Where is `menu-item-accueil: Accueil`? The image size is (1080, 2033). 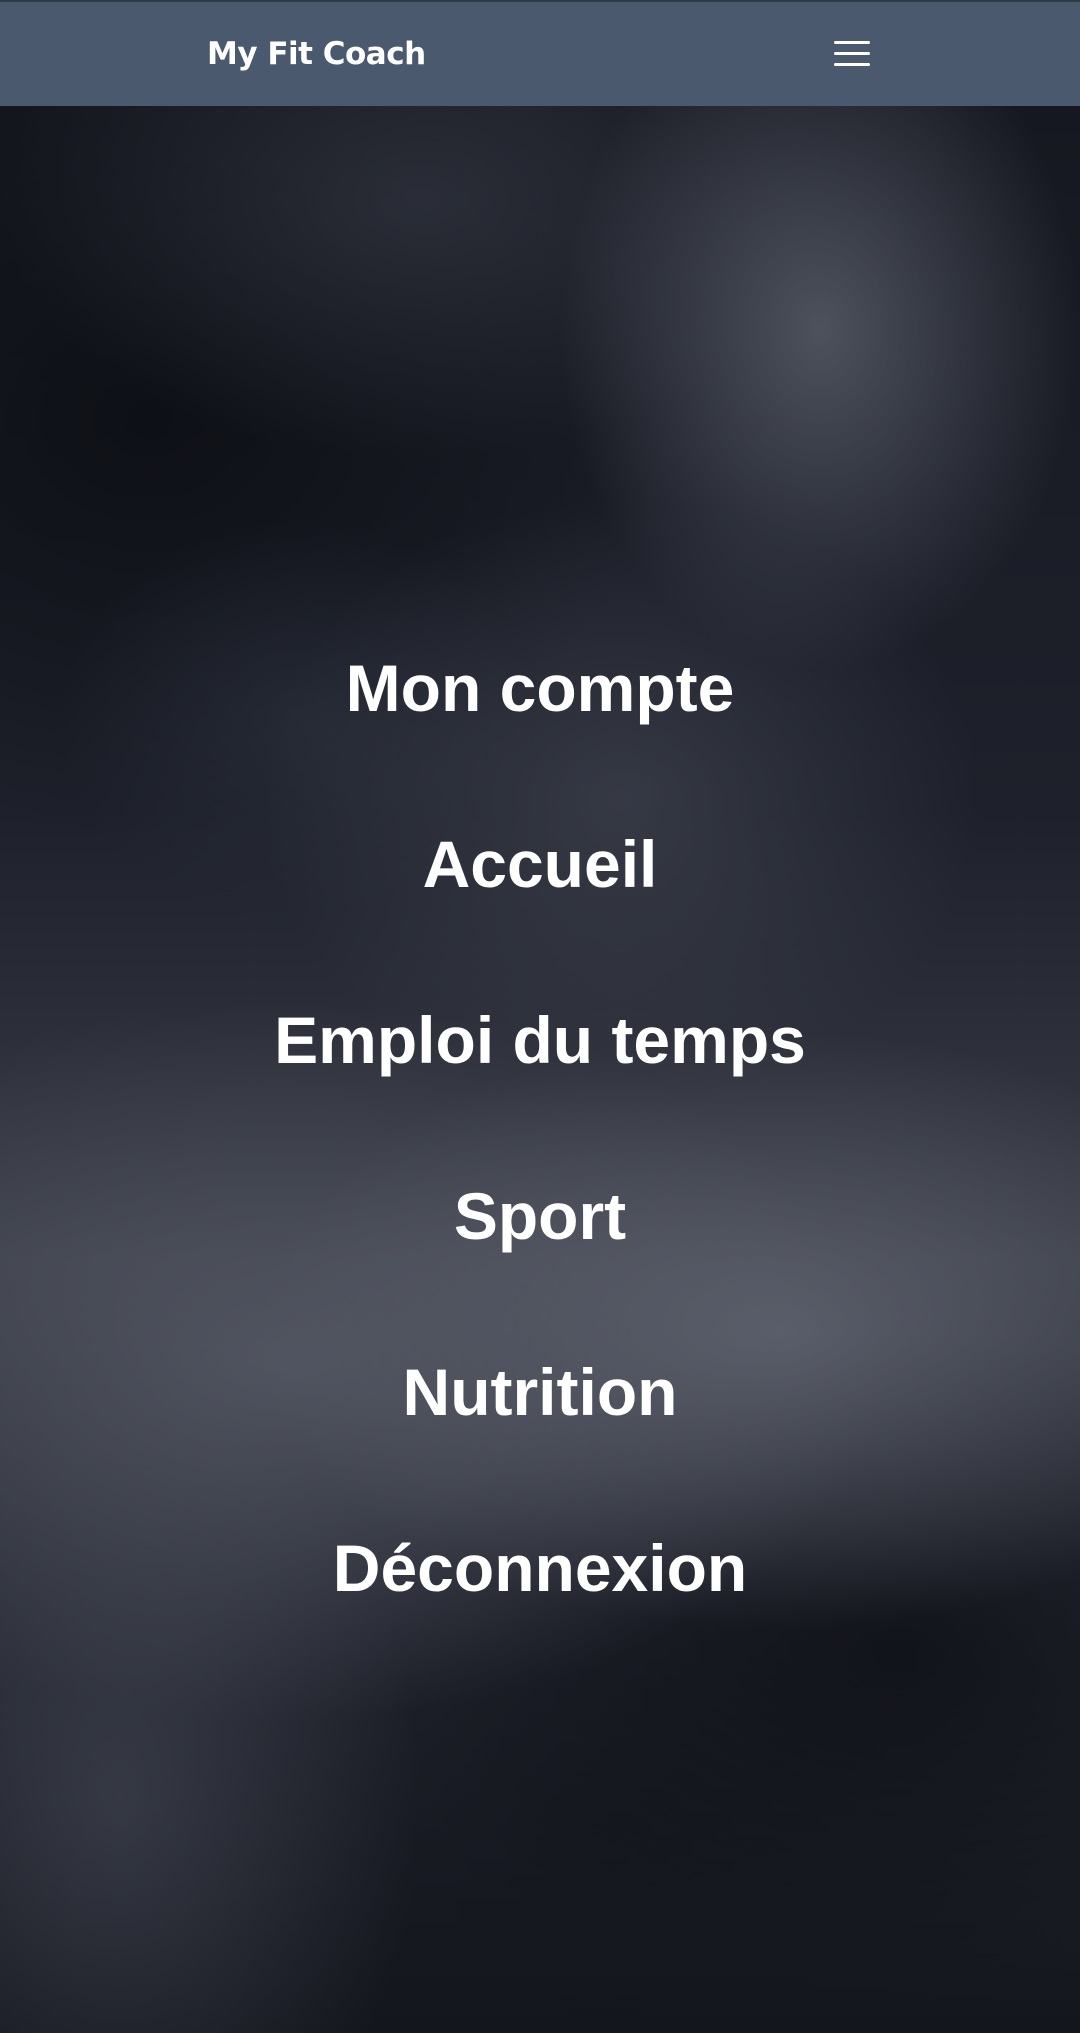
menu-item-accueil: Accueil is located at coordinates (540, 864).